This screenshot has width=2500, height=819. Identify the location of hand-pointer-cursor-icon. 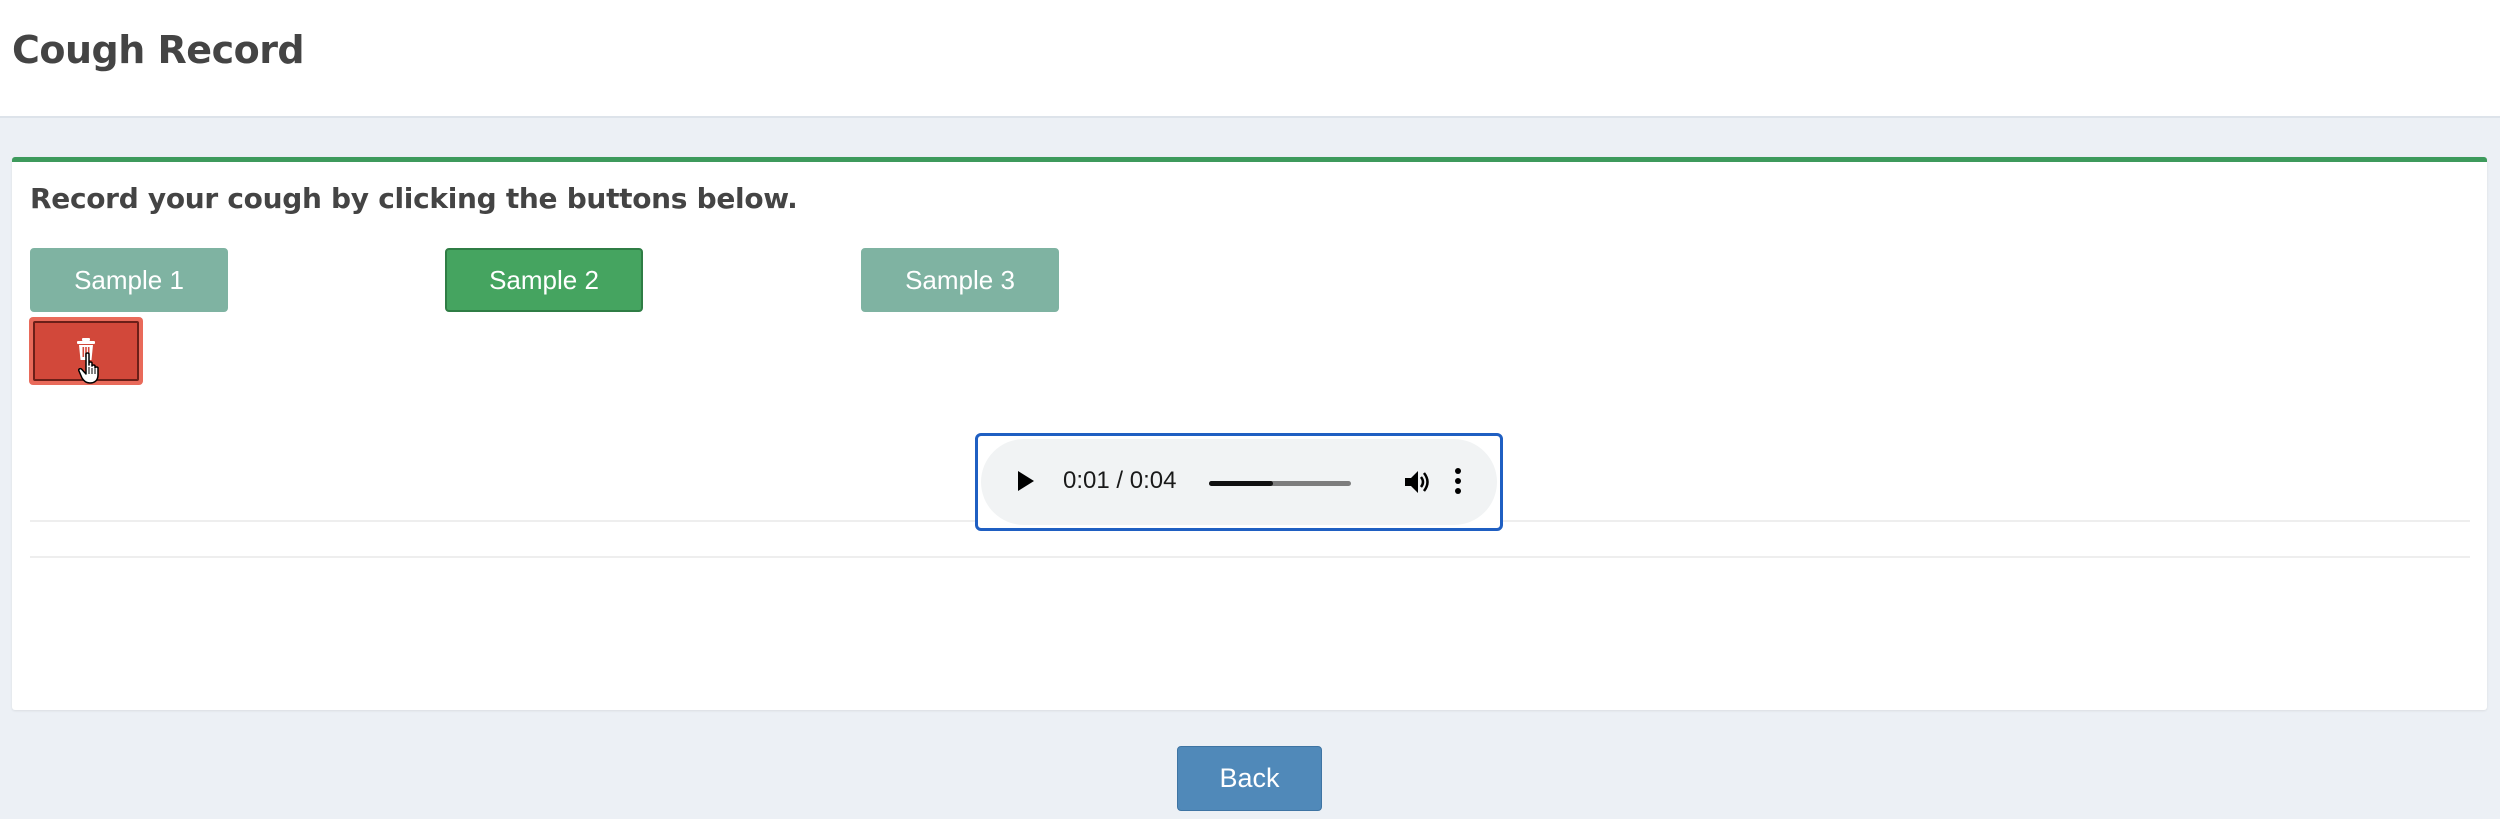
(91, 370).